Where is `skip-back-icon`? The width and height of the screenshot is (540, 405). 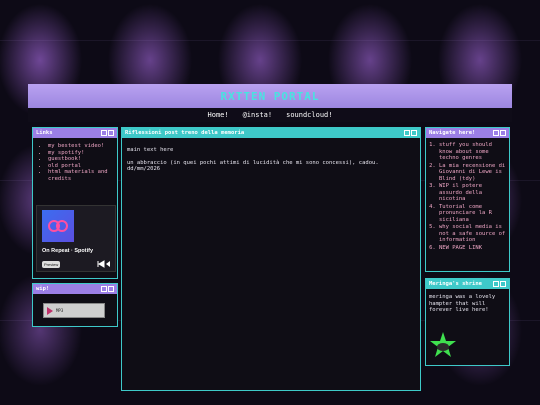
skip-back-icon is located at coordinates (105, 264).